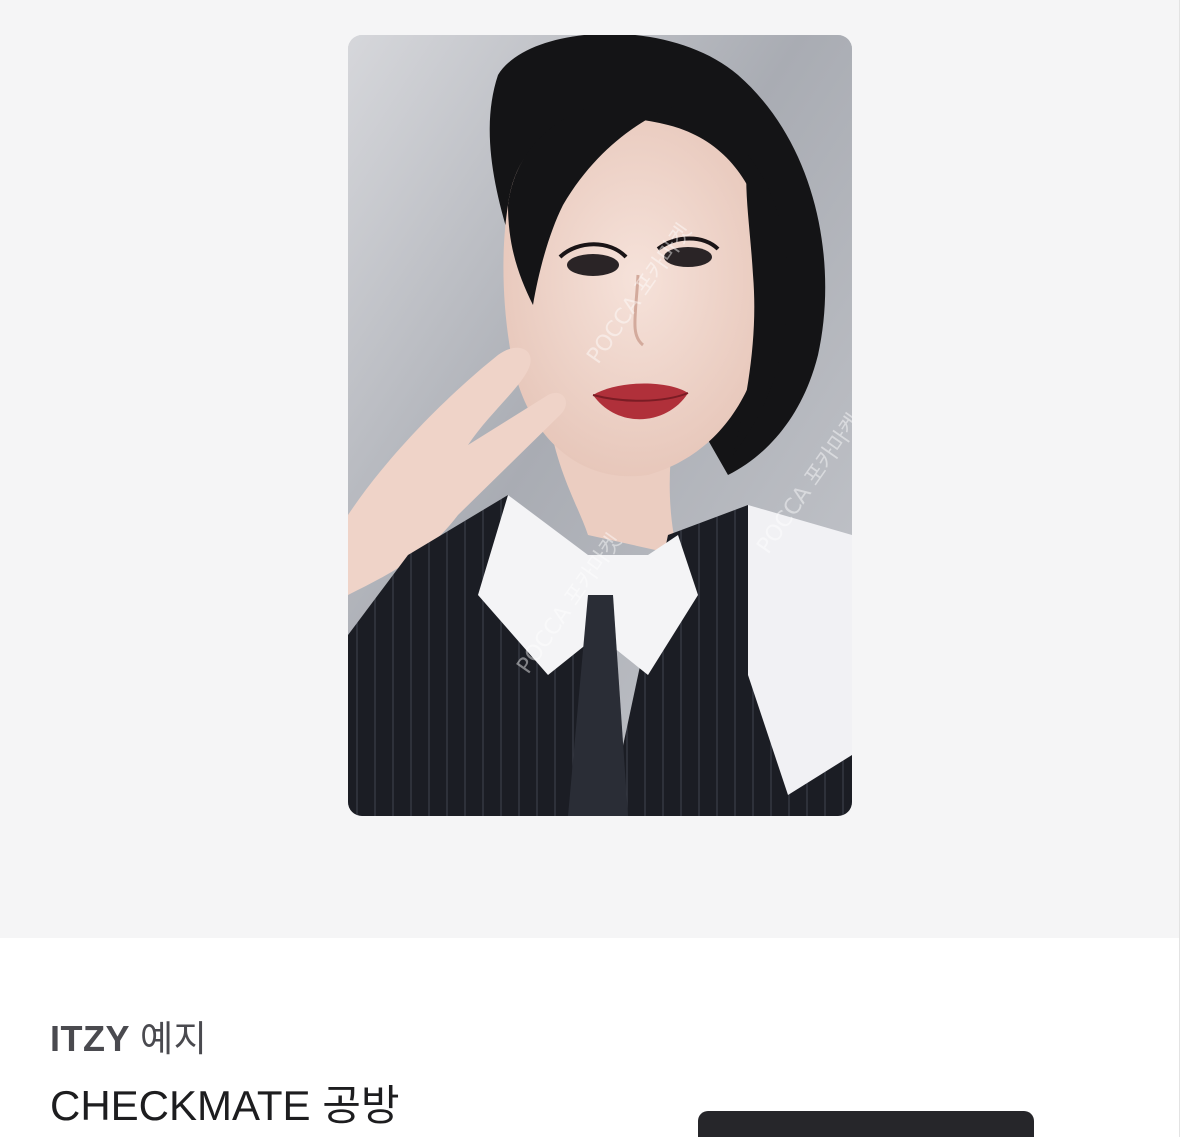  I want to click on artist-member-name: 예지, so click(174, 1038).